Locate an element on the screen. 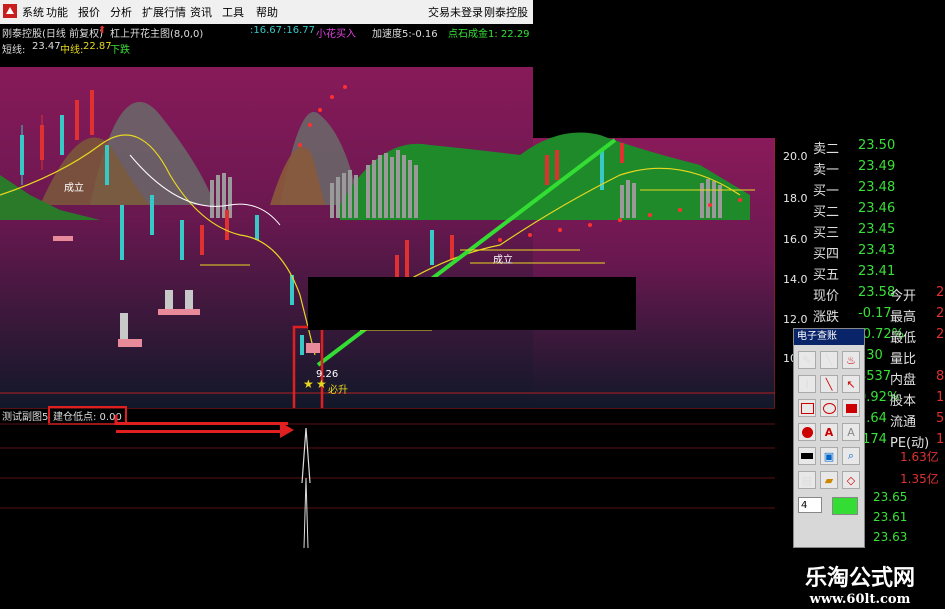 The width and height of the screenshot is (945, 609). menu-item-tools: 工具 is located at coordinates (233, 12).